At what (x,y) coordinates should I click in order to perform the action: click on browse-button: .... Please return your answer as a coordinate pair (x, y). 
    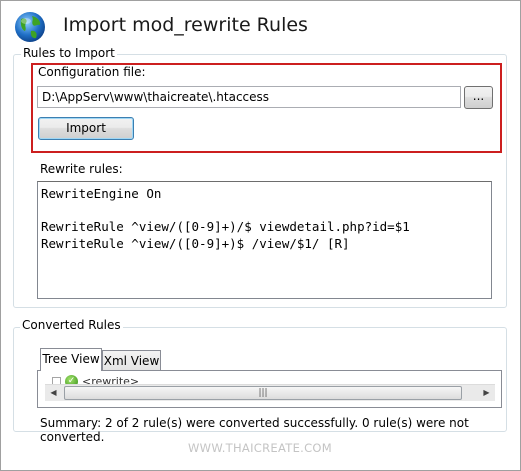
    Looking at the image, I should click on (478, 97).